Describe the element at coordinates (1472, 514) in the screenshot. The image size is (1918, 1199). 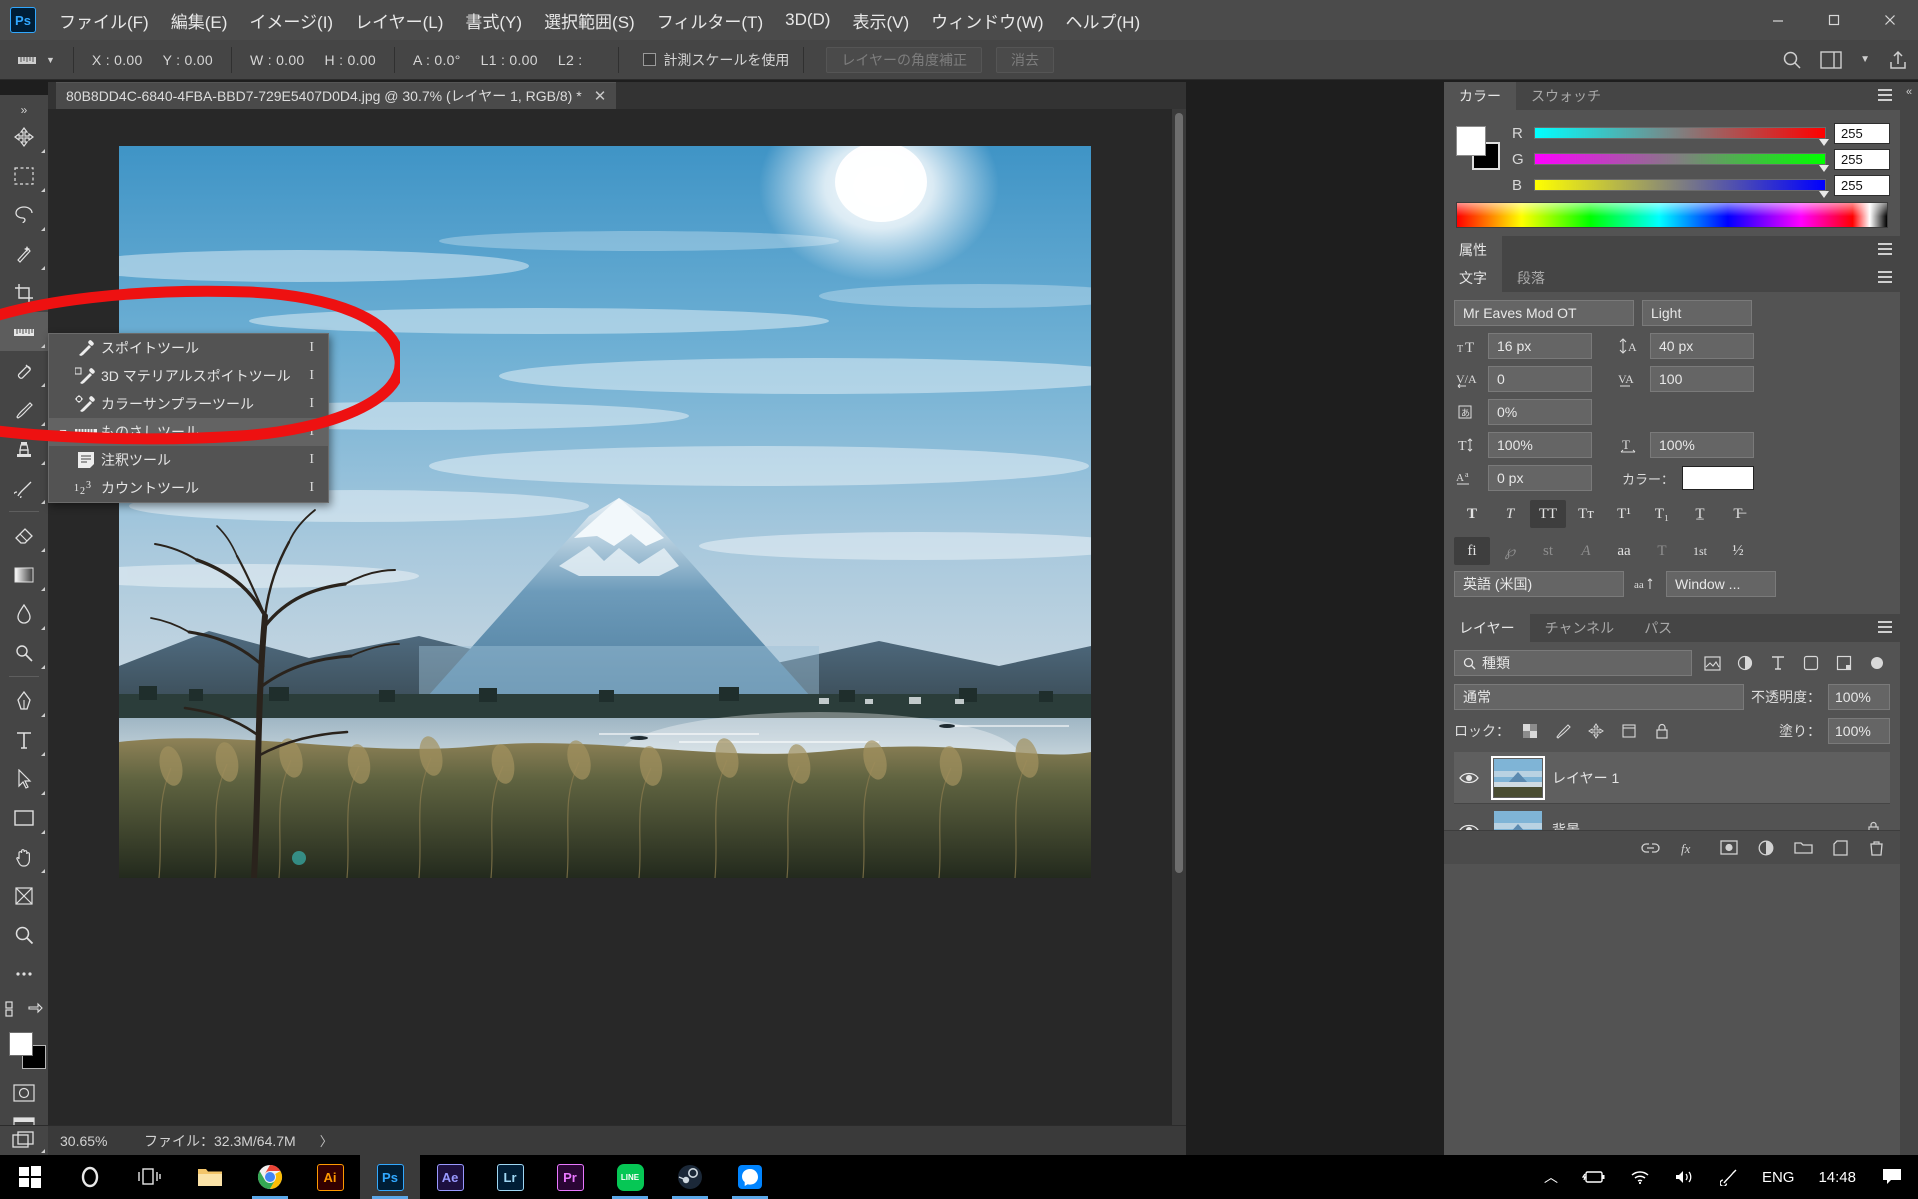
I see `faux-bold-button: T` at that location.